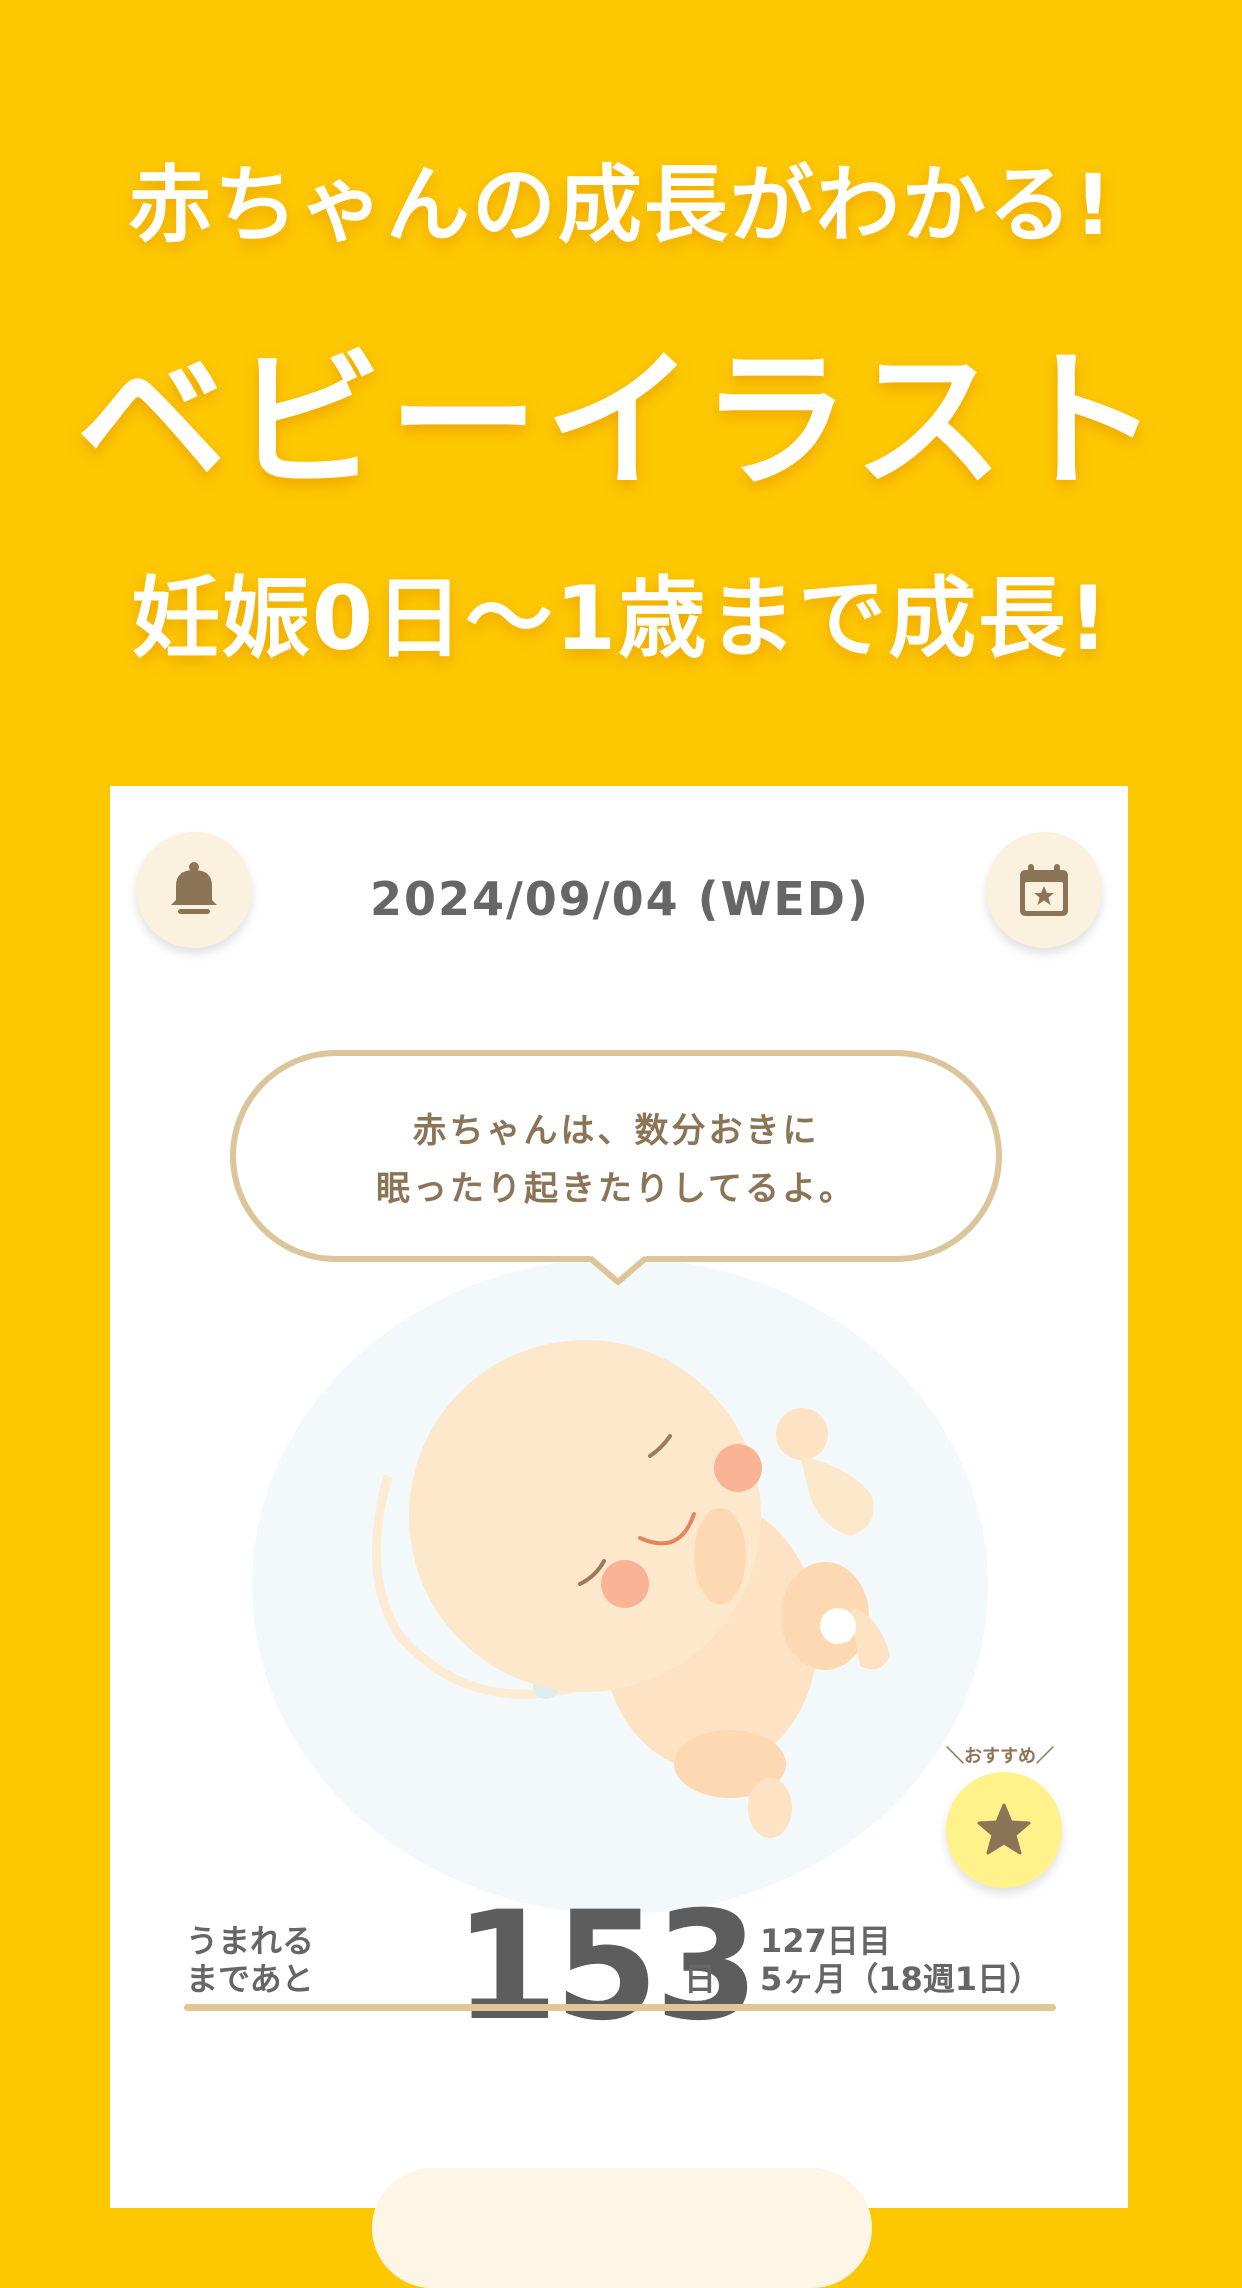  I want to click on bottom-action-button, so click(622, 2228).